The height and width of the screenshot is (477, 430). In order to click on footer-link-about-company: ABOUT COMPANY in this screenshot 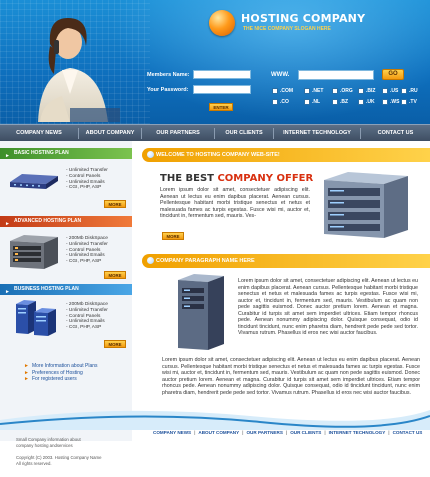, I will do `click(218, 432)`.